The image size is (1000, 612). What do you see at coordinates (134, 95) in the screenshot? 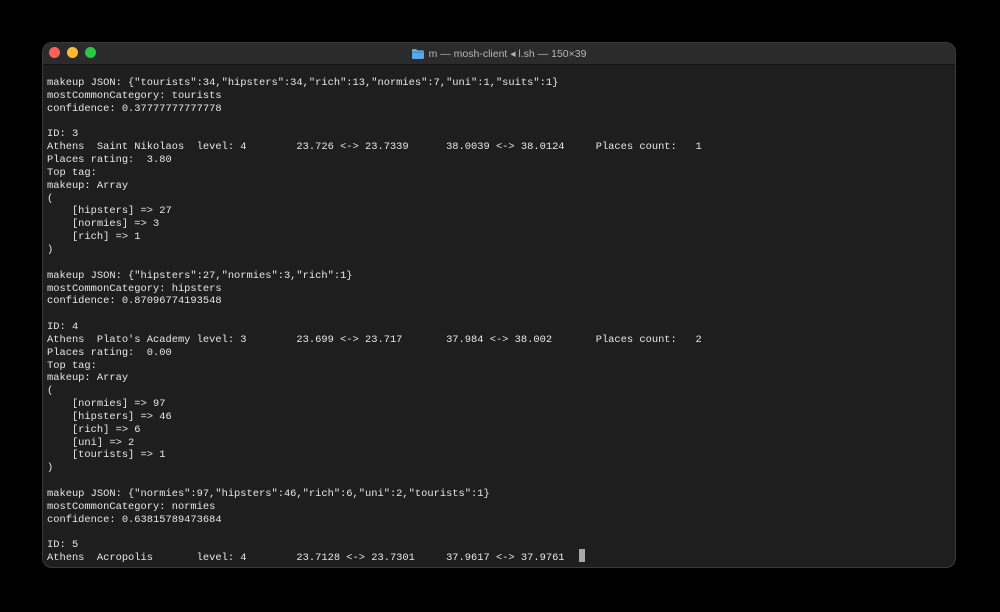
I see `terminal-line: mostCommonCategory: tourists` at bounding box center [134, 95].